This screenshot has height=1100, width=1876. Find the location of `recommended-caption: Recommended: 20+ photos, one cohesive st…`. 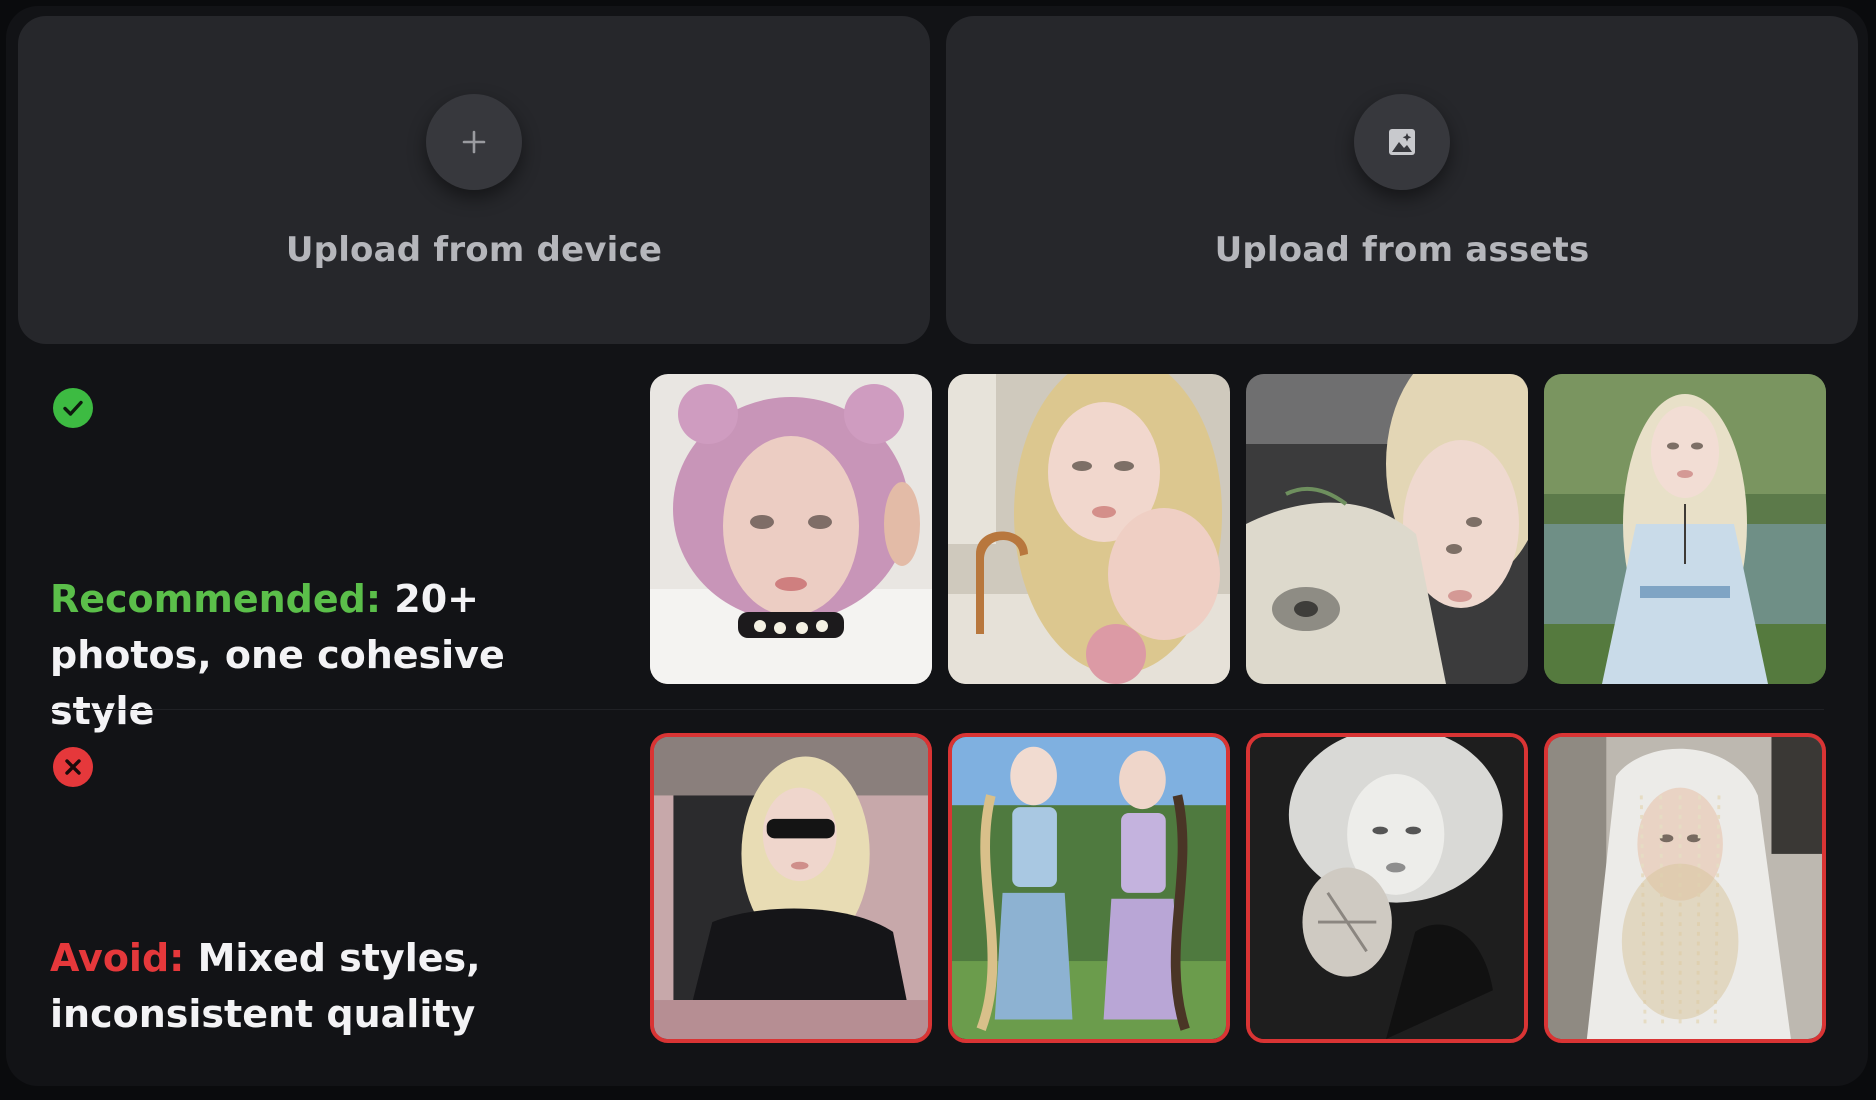

recommended-caption: Recommended: 20+ photos, one cohesive st… is located at coordinates (330, 655).